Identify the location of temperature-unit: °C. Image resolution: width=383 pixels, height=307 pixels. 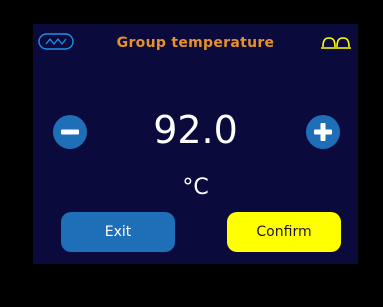
(195, 187).